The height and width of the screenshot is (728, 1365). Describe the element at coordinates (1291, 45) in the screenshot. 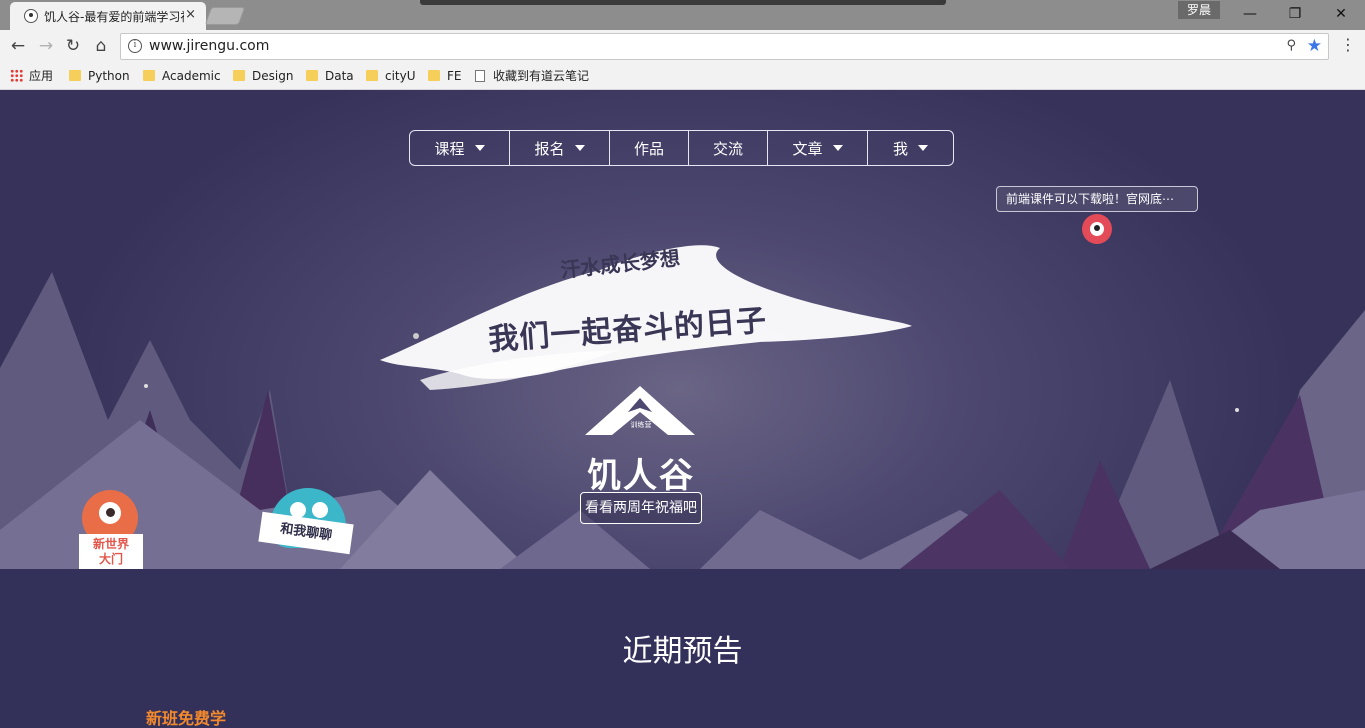

I see `password-key-icon: ⚲` at that location.